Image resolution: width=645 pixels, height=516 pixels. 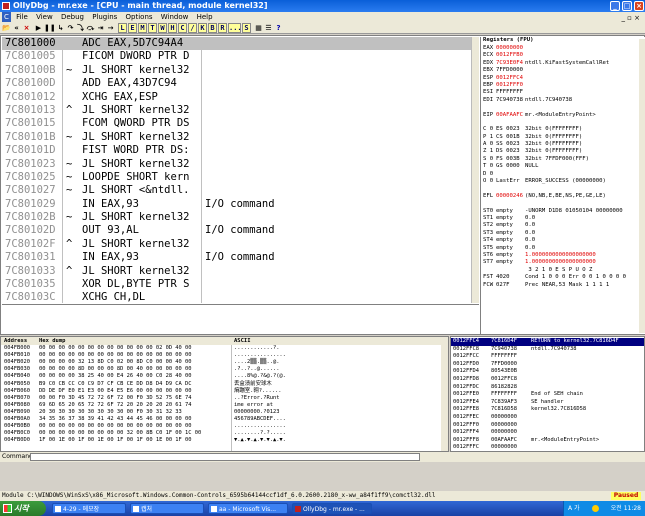 I want to click on register-row: ESI FFFFFFFF, so click(x=563, y=92).